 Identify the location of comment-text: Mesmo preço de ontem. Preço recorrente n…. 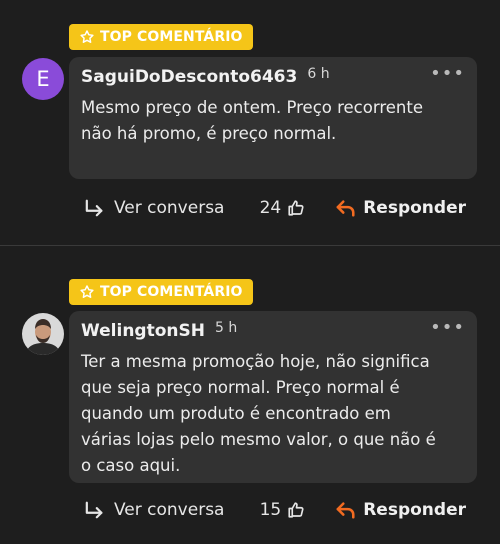
(252, 120).